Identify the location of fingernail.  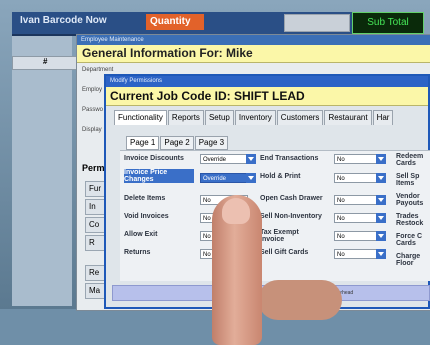
(236, 211).